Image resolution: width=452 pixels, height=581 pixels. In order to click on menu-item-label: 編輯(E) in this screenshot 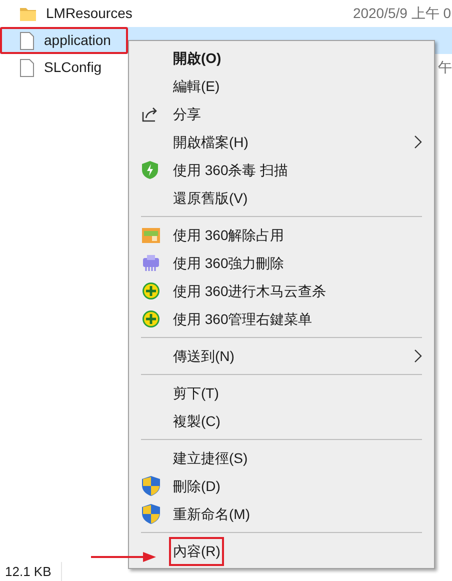, I will do `click(196, 86)`.